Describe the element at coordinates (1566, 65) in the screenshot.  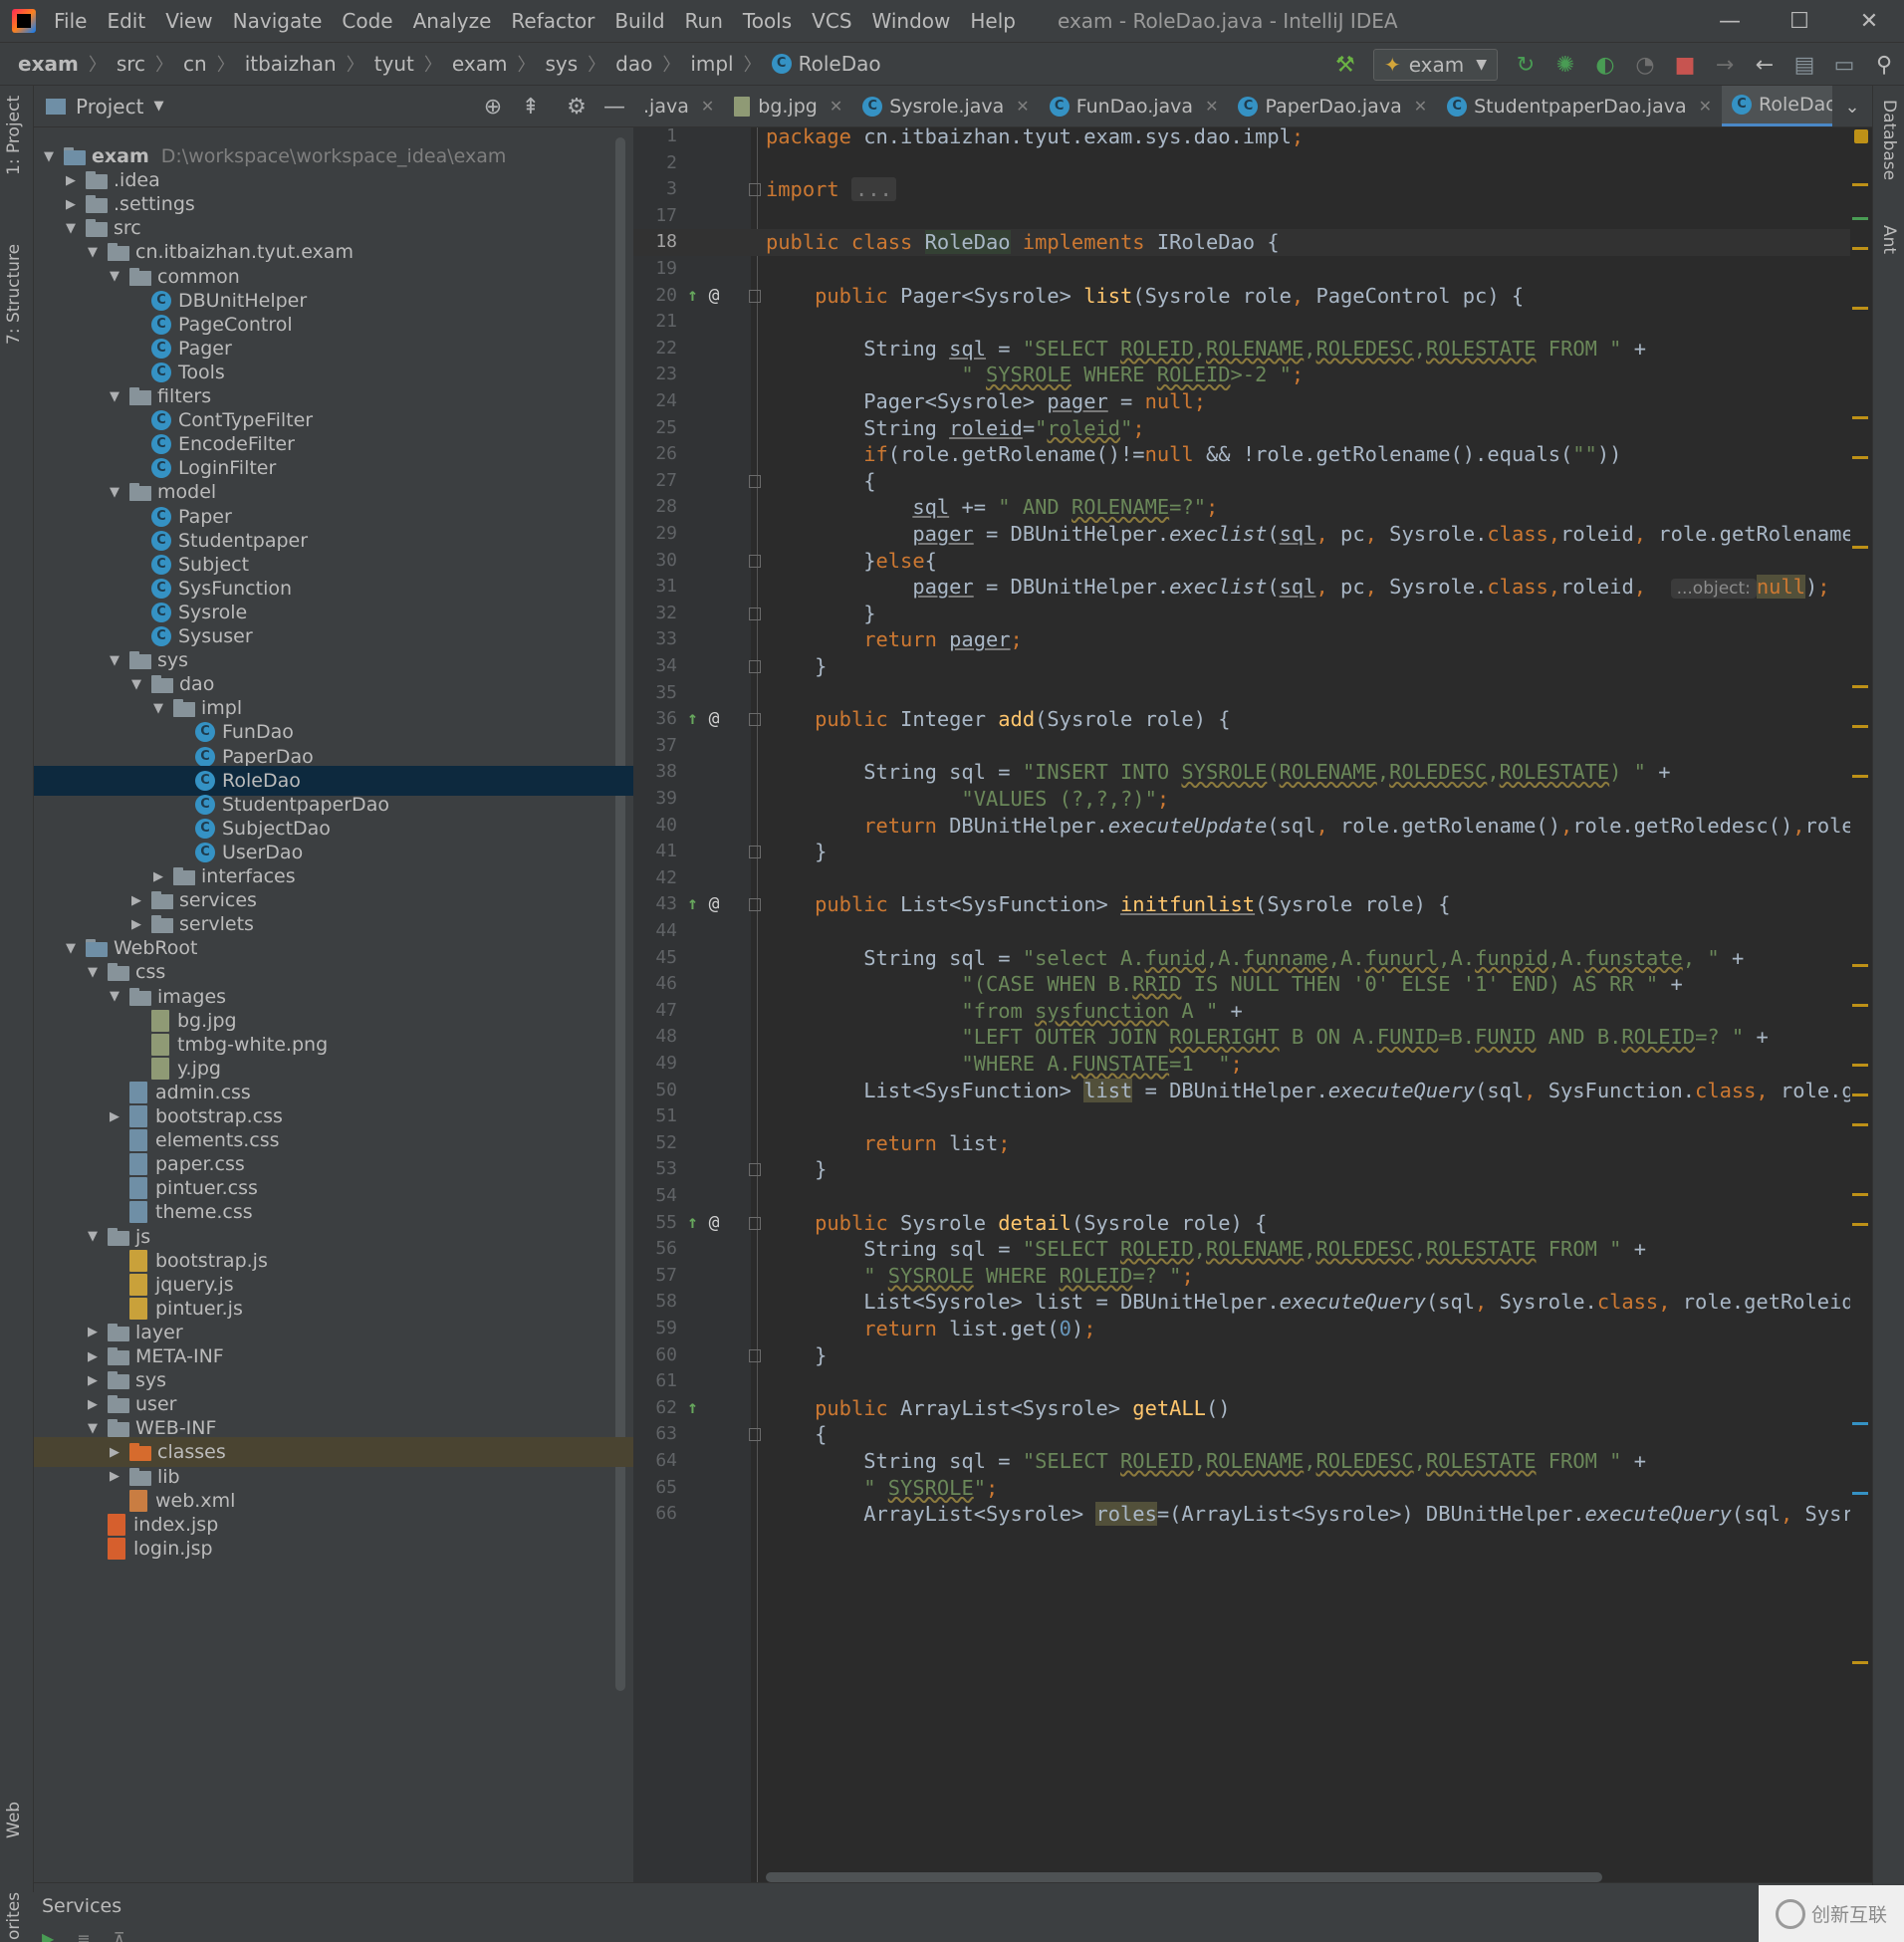
I see `debug-icon: ✺` at that location.